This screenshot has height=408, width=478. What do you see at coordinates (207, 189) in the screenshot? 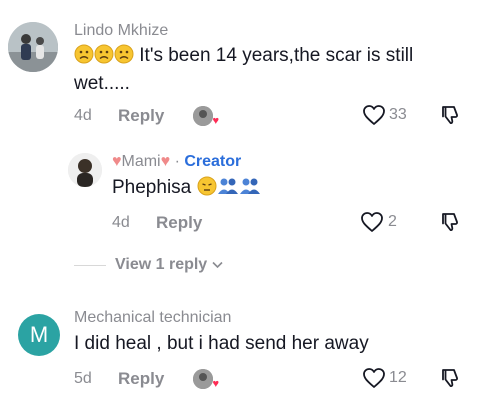
I see `pensive-face-icon` at bounding box center [207, 189].